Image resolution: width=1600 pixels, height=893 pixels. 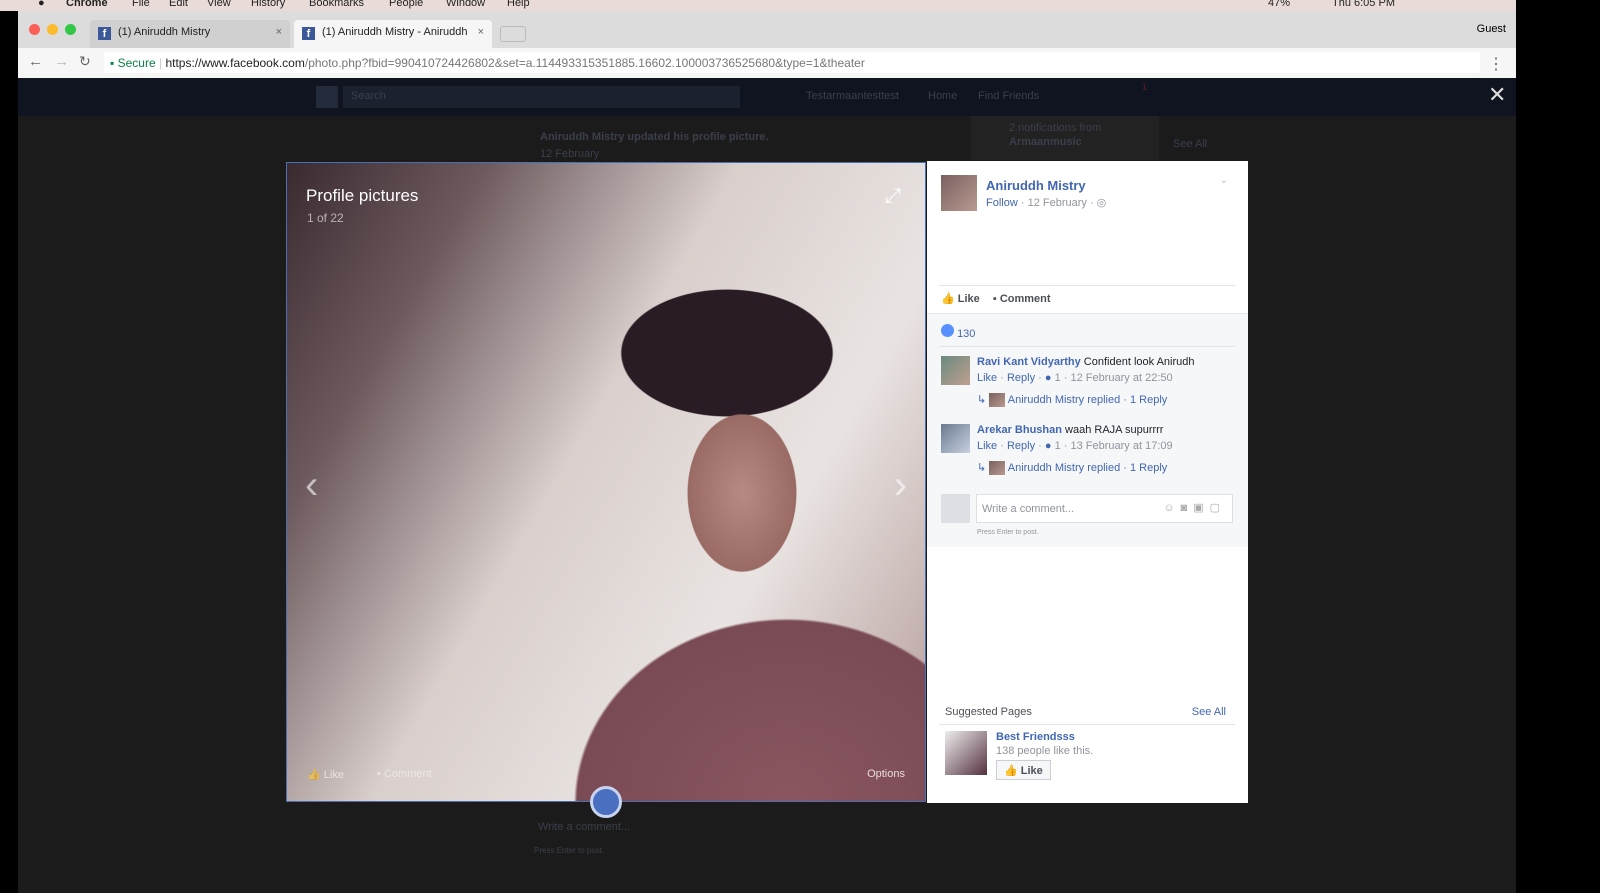 What do you see at coordinates (852, 96) in the screenshot?
I see `profile-link: Testarmaantesttest` at bounding box center [852, 96].